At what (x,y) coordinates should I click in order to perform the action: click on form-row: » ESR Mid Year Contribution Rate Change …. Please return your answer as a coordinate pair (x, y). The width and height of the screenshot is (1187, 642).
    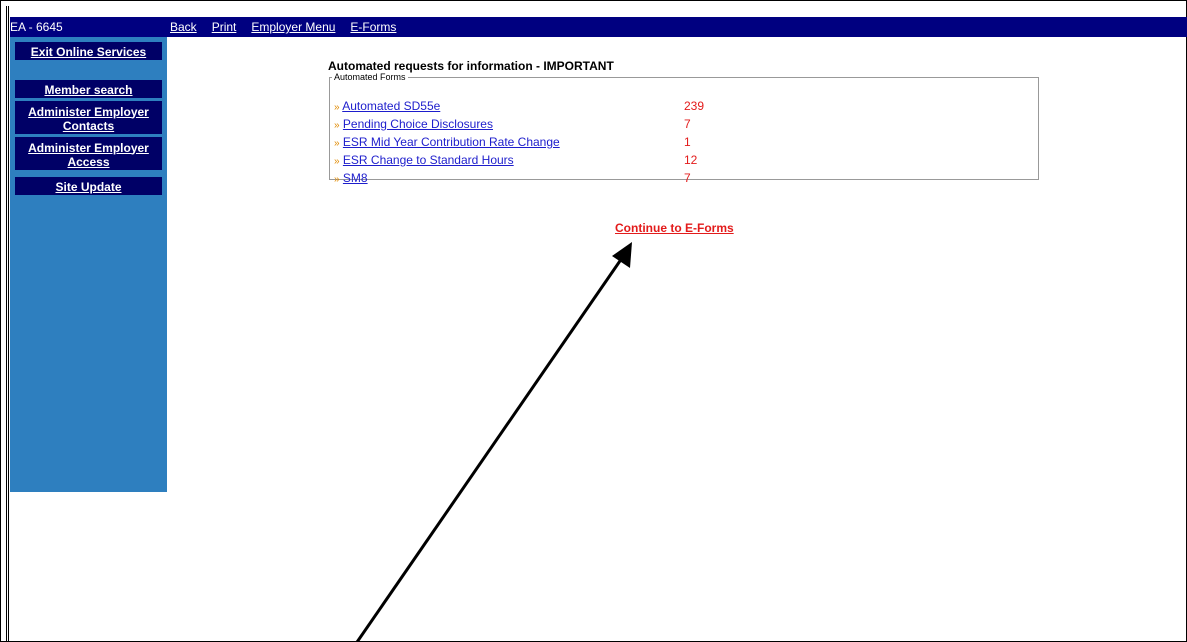
    Looking at the image, I should click on (684, 143).